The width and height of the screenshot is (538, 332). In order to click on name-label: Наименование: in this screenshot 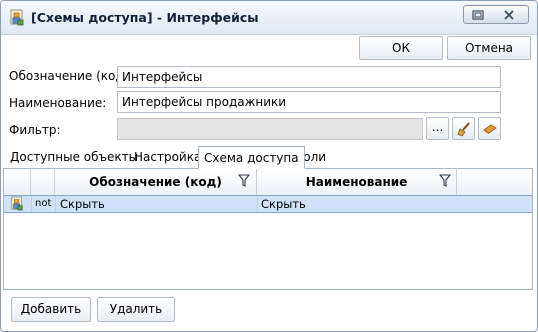, I will do `click(58, 103)`.